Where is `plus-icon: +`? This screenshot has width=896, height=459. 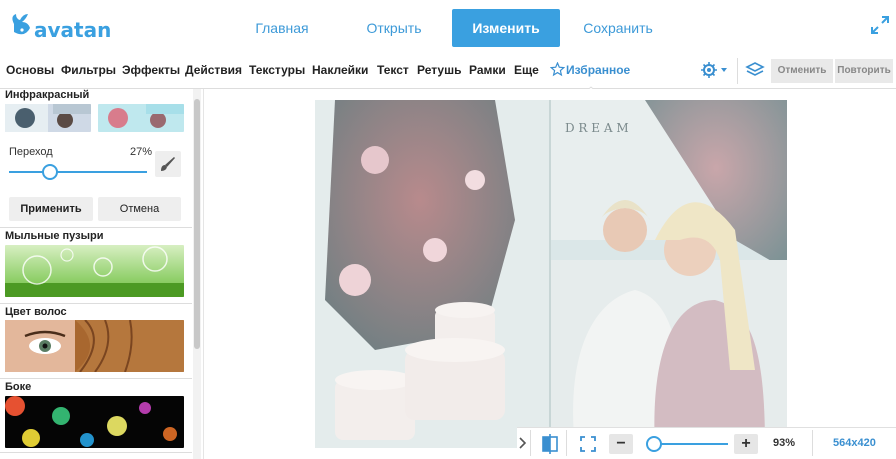
plus-icon: + is located at coordinates (746, 443).